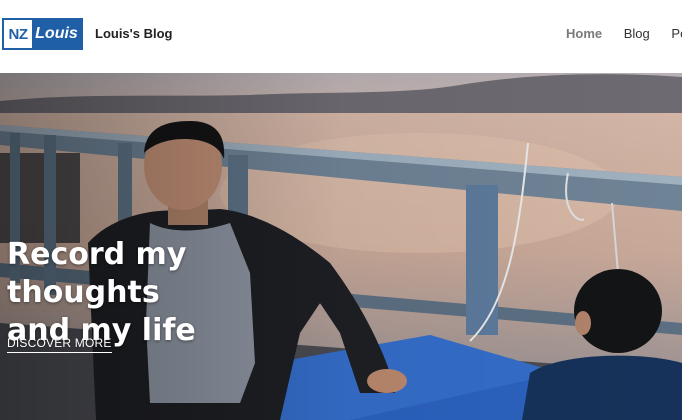  I want to click on nav-item-blog: Blog, so click(637, 33).